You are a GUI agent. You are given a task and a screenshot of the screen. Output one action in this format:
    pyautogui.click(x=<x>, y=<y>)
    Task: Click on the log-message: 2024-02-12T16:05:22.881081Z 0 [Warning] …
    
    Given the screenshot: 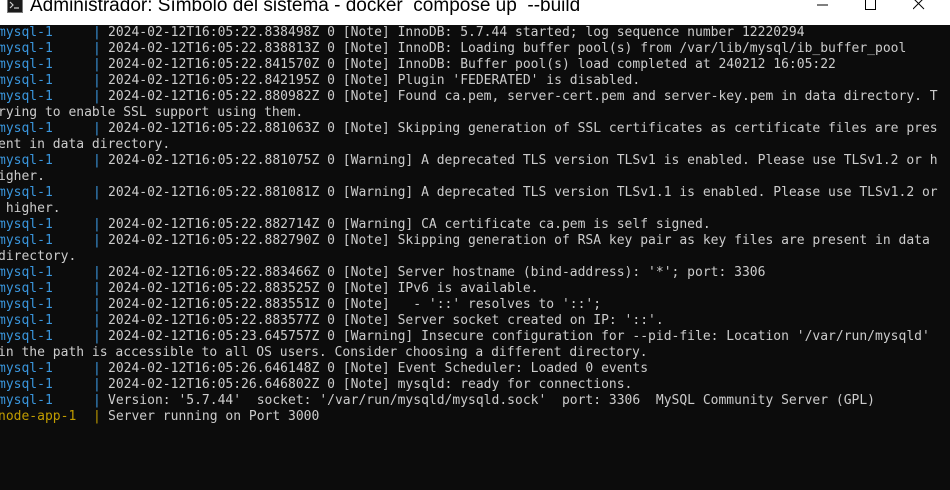 What is the action you would take?
    pyautogui.click(x=523, y=192)
    